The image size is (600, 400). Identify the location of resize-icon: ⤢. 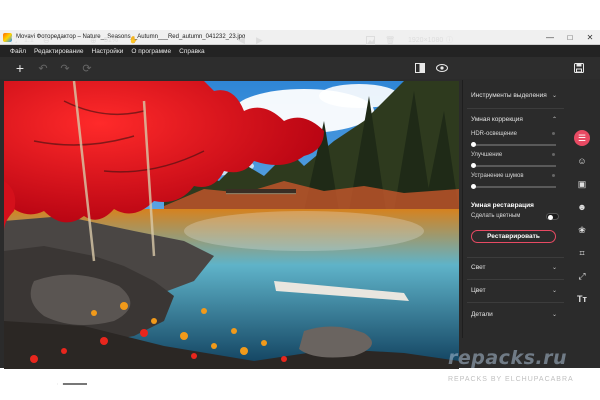
(582, 276).